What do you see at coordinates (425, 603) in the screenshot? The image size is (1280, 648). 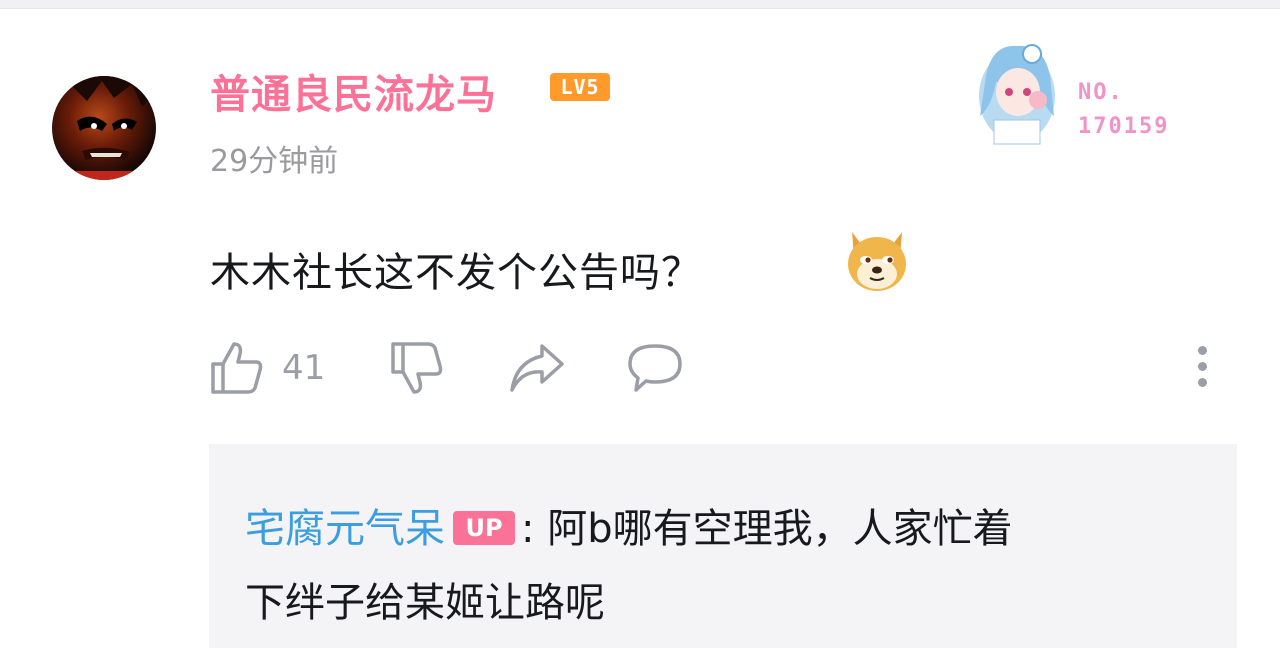 I see `reply-line-2: 下绊子给某姬让路呢` at bounding box center [425, 603].